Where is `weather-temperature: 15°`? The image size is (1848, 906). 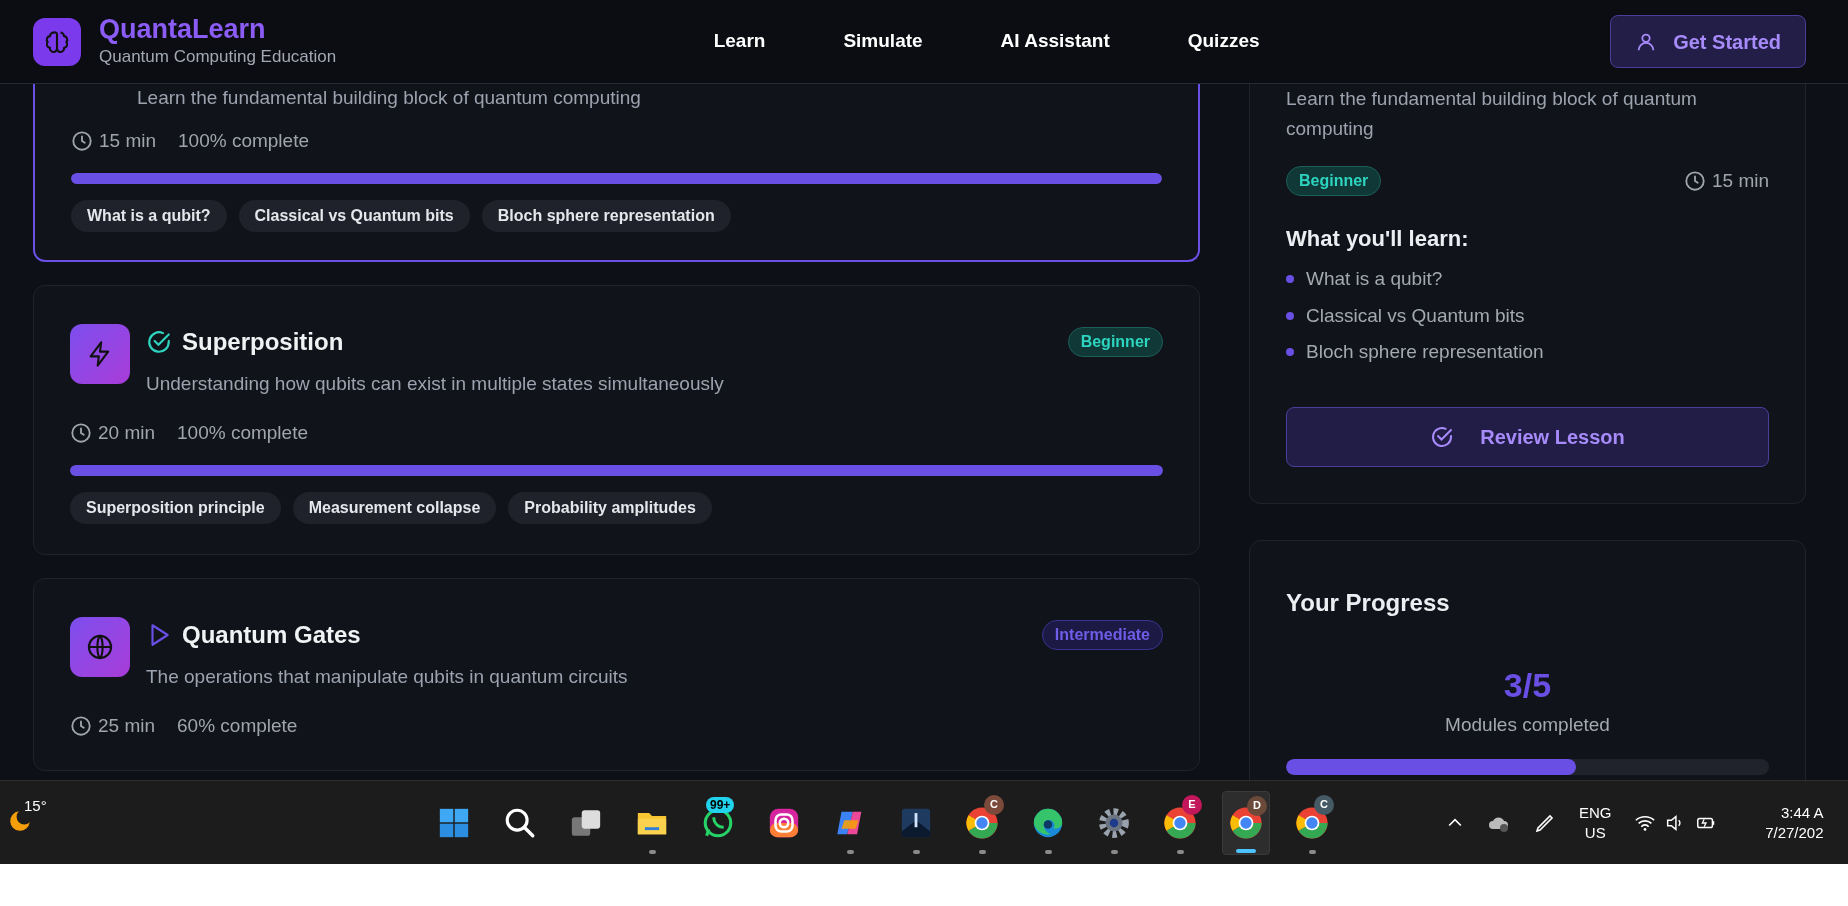 weather-temperature: 15° is located at coordinates (35, 806).